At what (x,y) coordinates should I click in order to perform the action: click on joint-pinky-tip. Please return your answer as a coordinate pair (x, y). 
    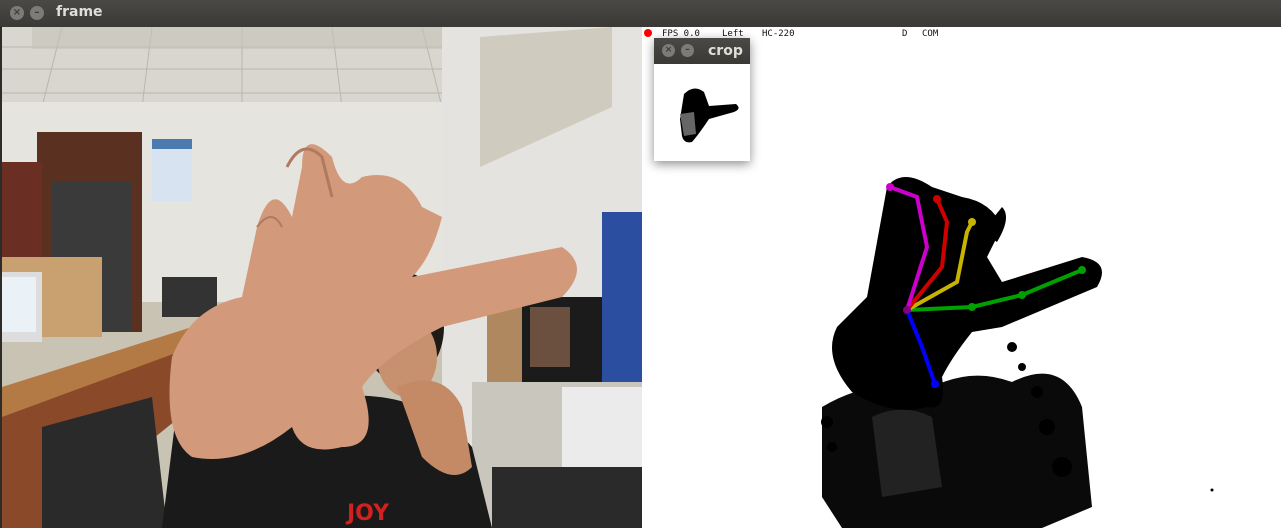
    Looking at the image, I should click on (890, 187).